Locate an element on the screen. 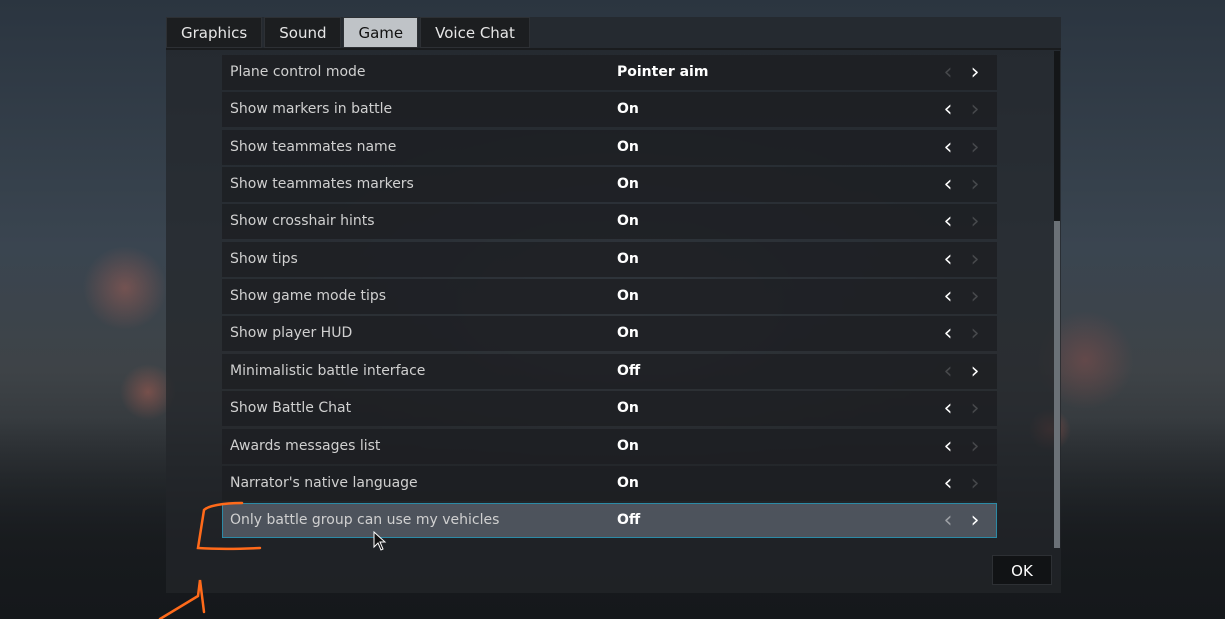 This screenshot has height=619, width=1225. setting-label: Show game mode tips is located at coordinates (308, 296).